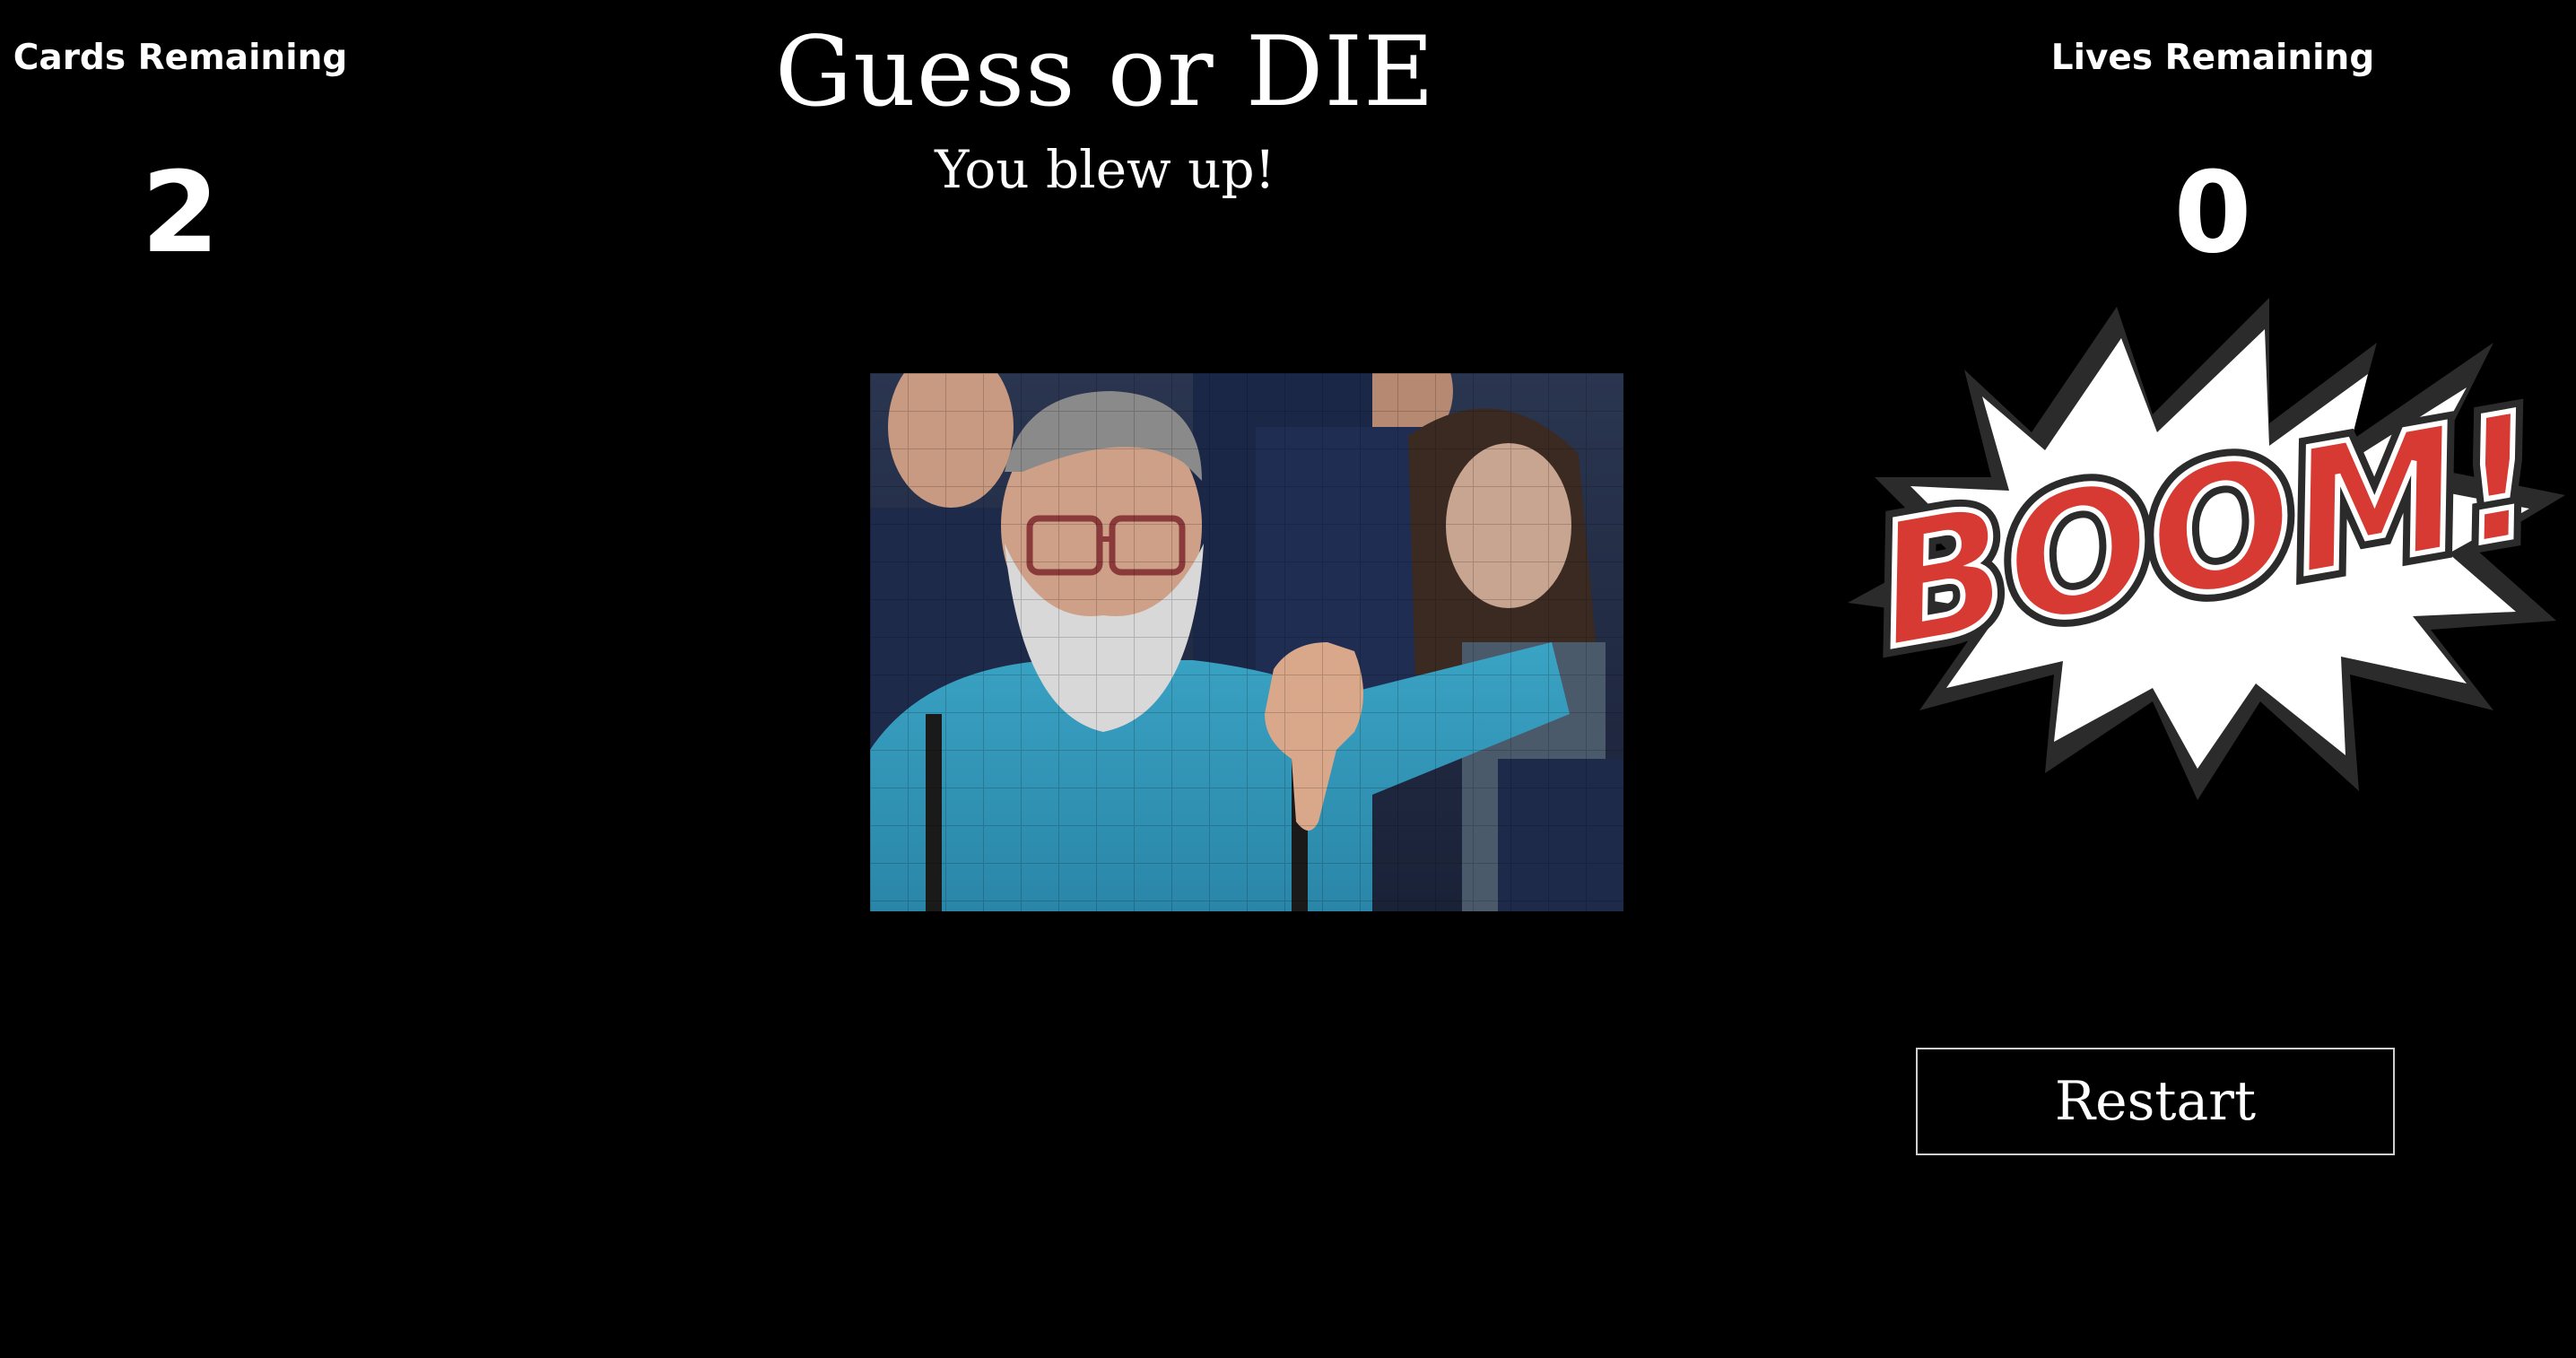  I want to click on lives-remaining-value: 0, so click(2212, 213).